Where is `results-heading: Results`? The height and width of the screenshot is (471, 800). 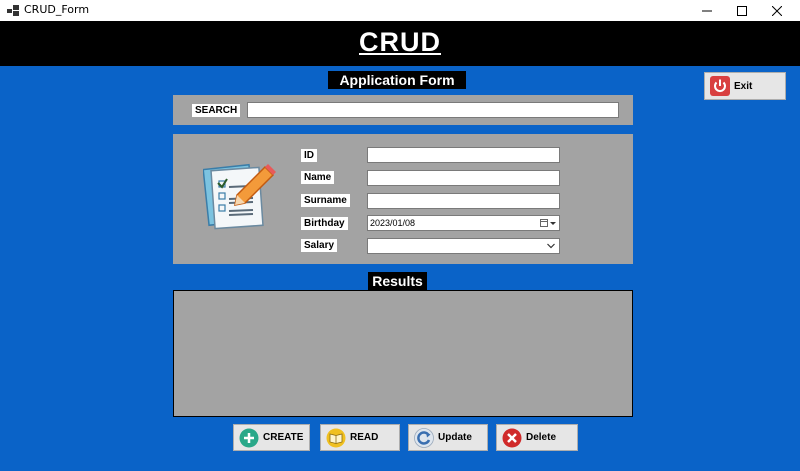
results-heading: Results is located at coordinates (397, 281).